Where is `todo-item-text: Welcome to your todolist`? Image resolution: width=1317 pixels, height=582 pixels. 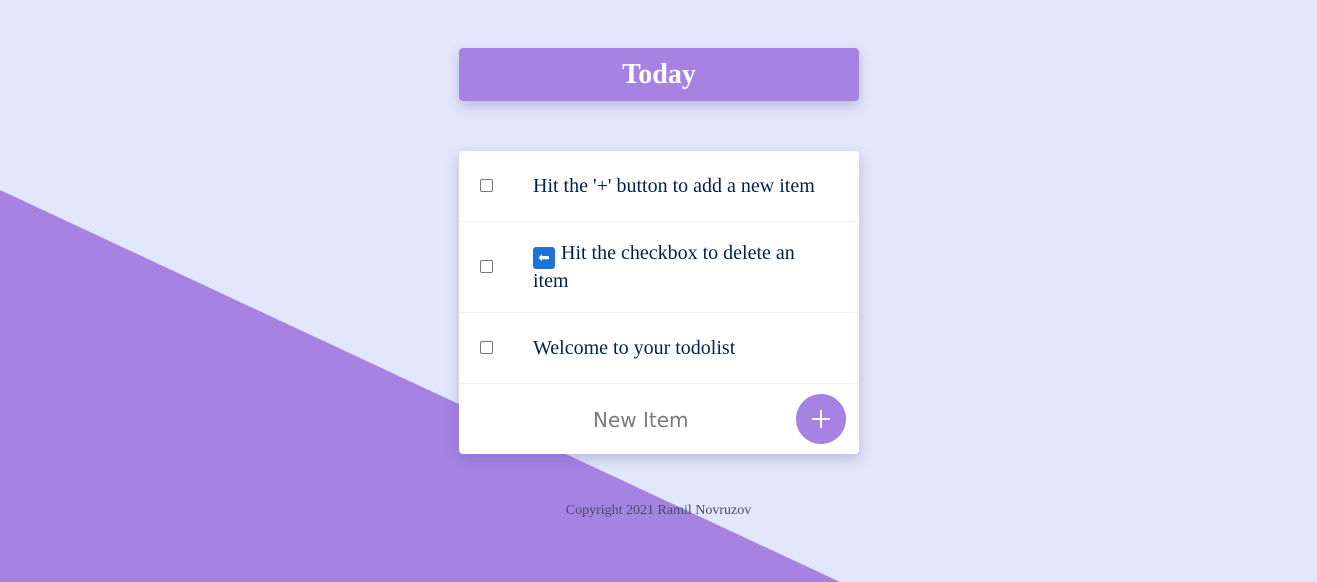 todo-item-text: Welcome to your todolist is located at coordinates (634, 348).